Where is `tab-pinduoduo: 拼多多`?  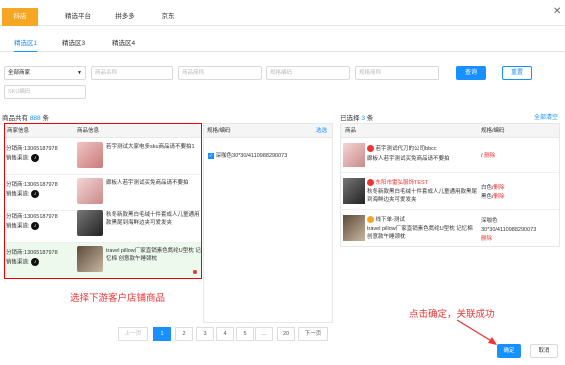
tab-pinduoduo: 拼多多 is located at coordinates (125, 17).